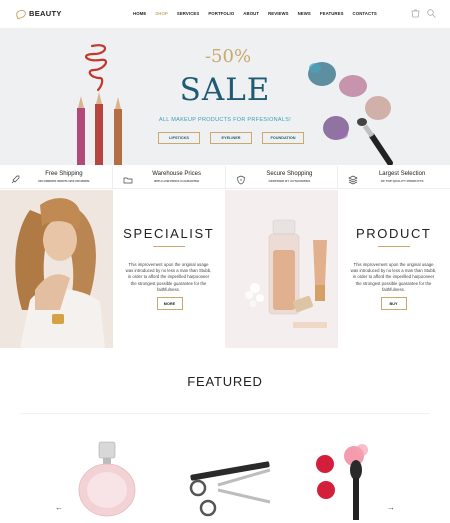 Image resolution: width=450 pixels, height=523 pixels. What do you see at coordinates (169, 233) in the screenshot?
I see `specialist-title: SPECIALIST` at bounding box center [169, 233].